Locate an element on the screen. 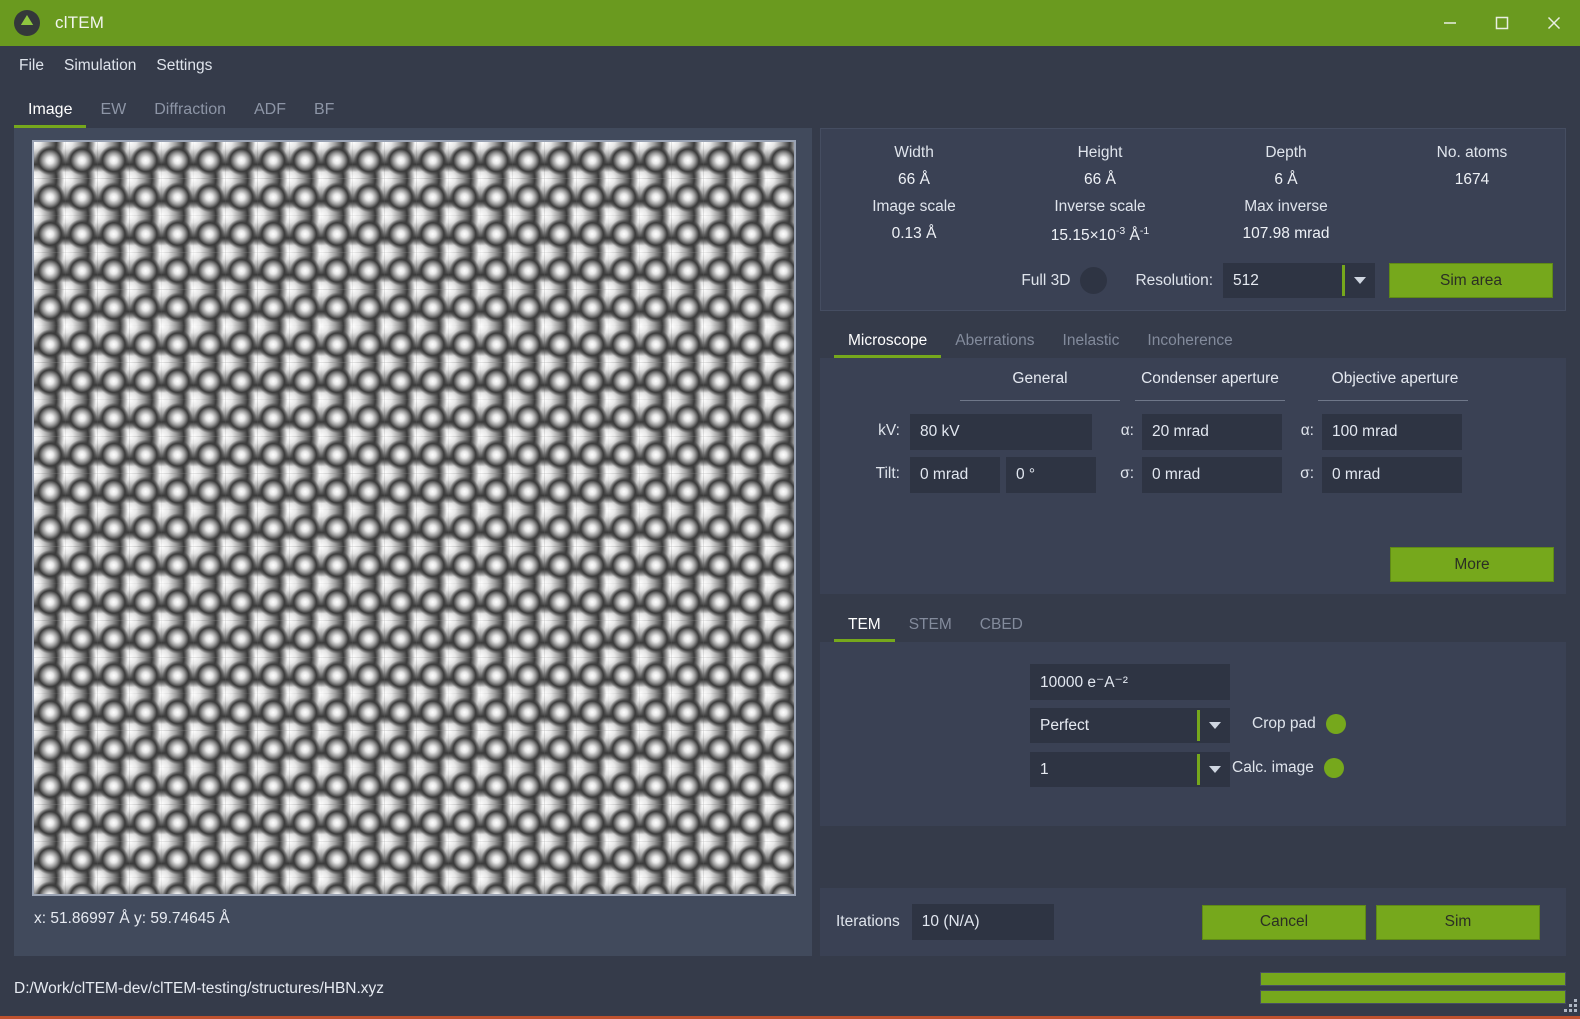 The image size is (1580, 1019). label-condenser-sigma: σ: is located at coordinates (1127, 473).